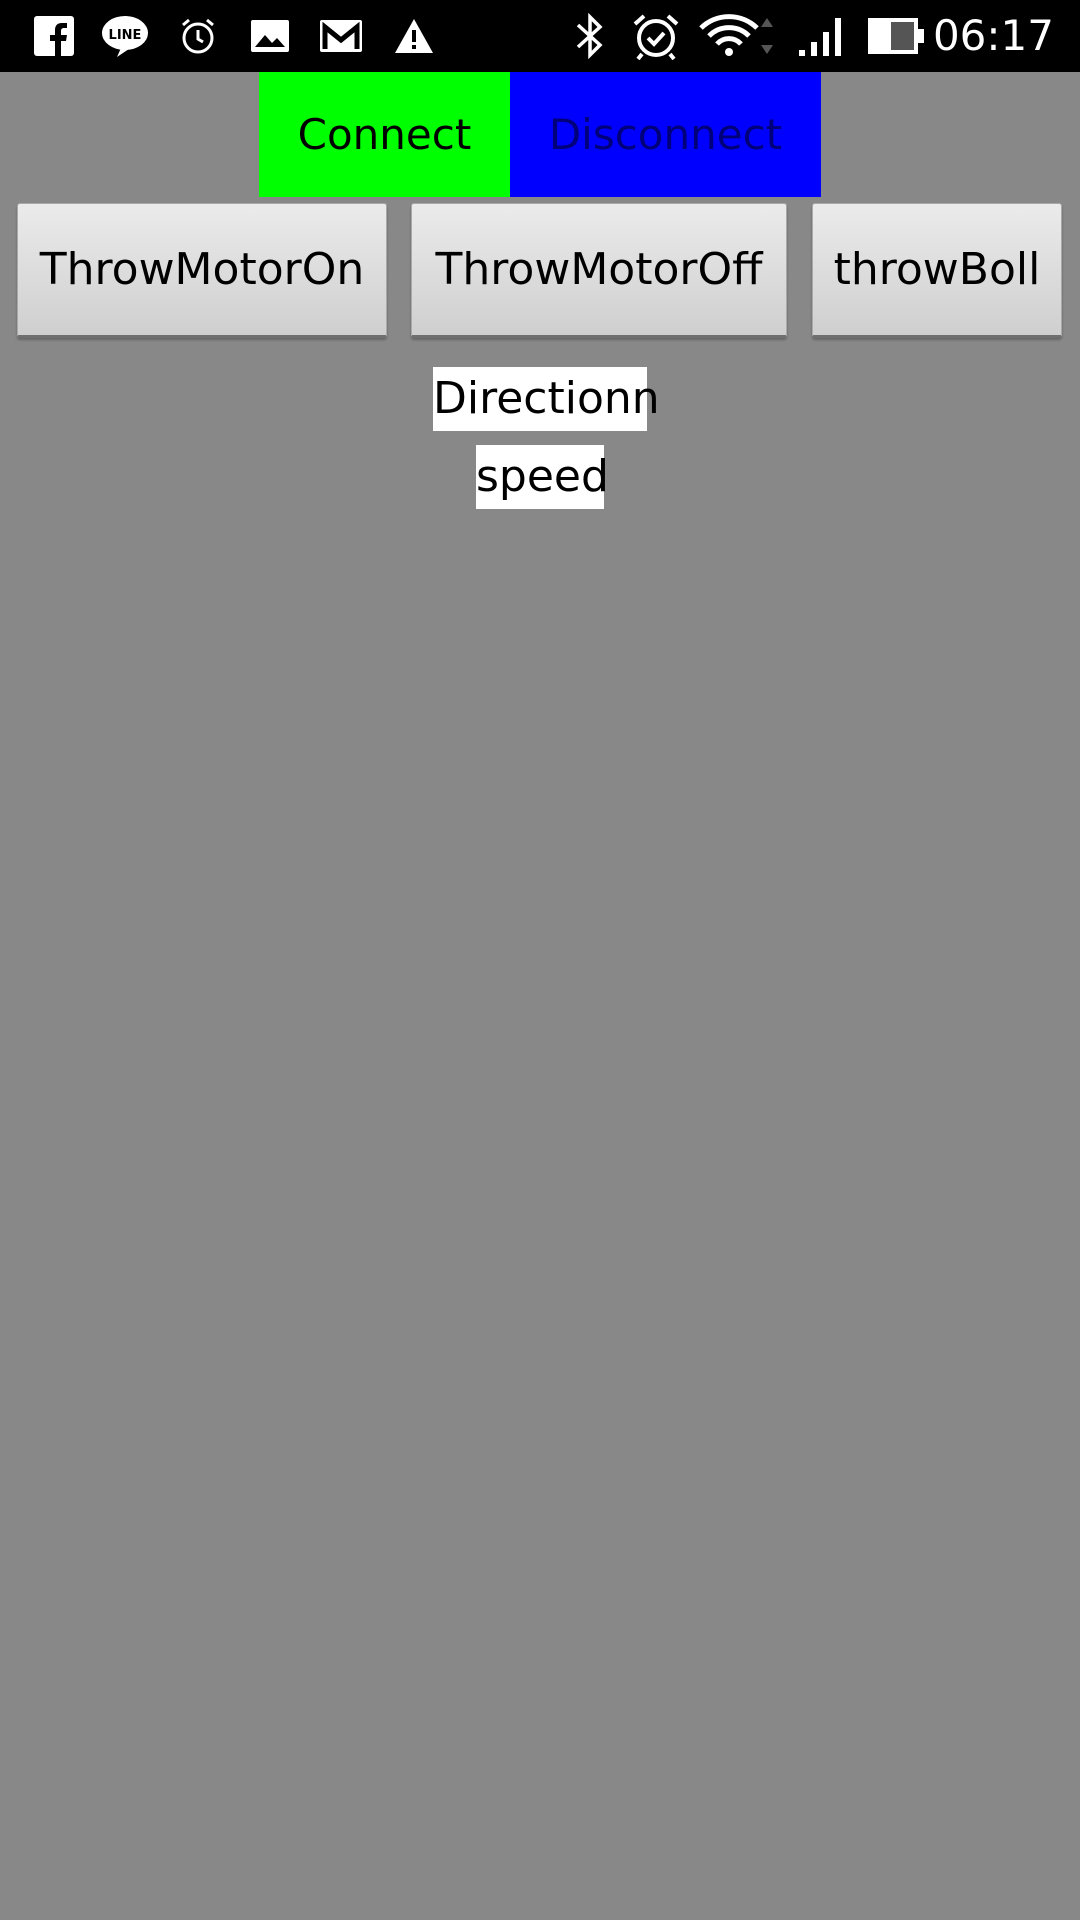 This screenshot has height=1920, width=1080. What do you see at coordinates (822, 36) in the screenshot?
I see `signal-icon` at bounding box center [822, 36].